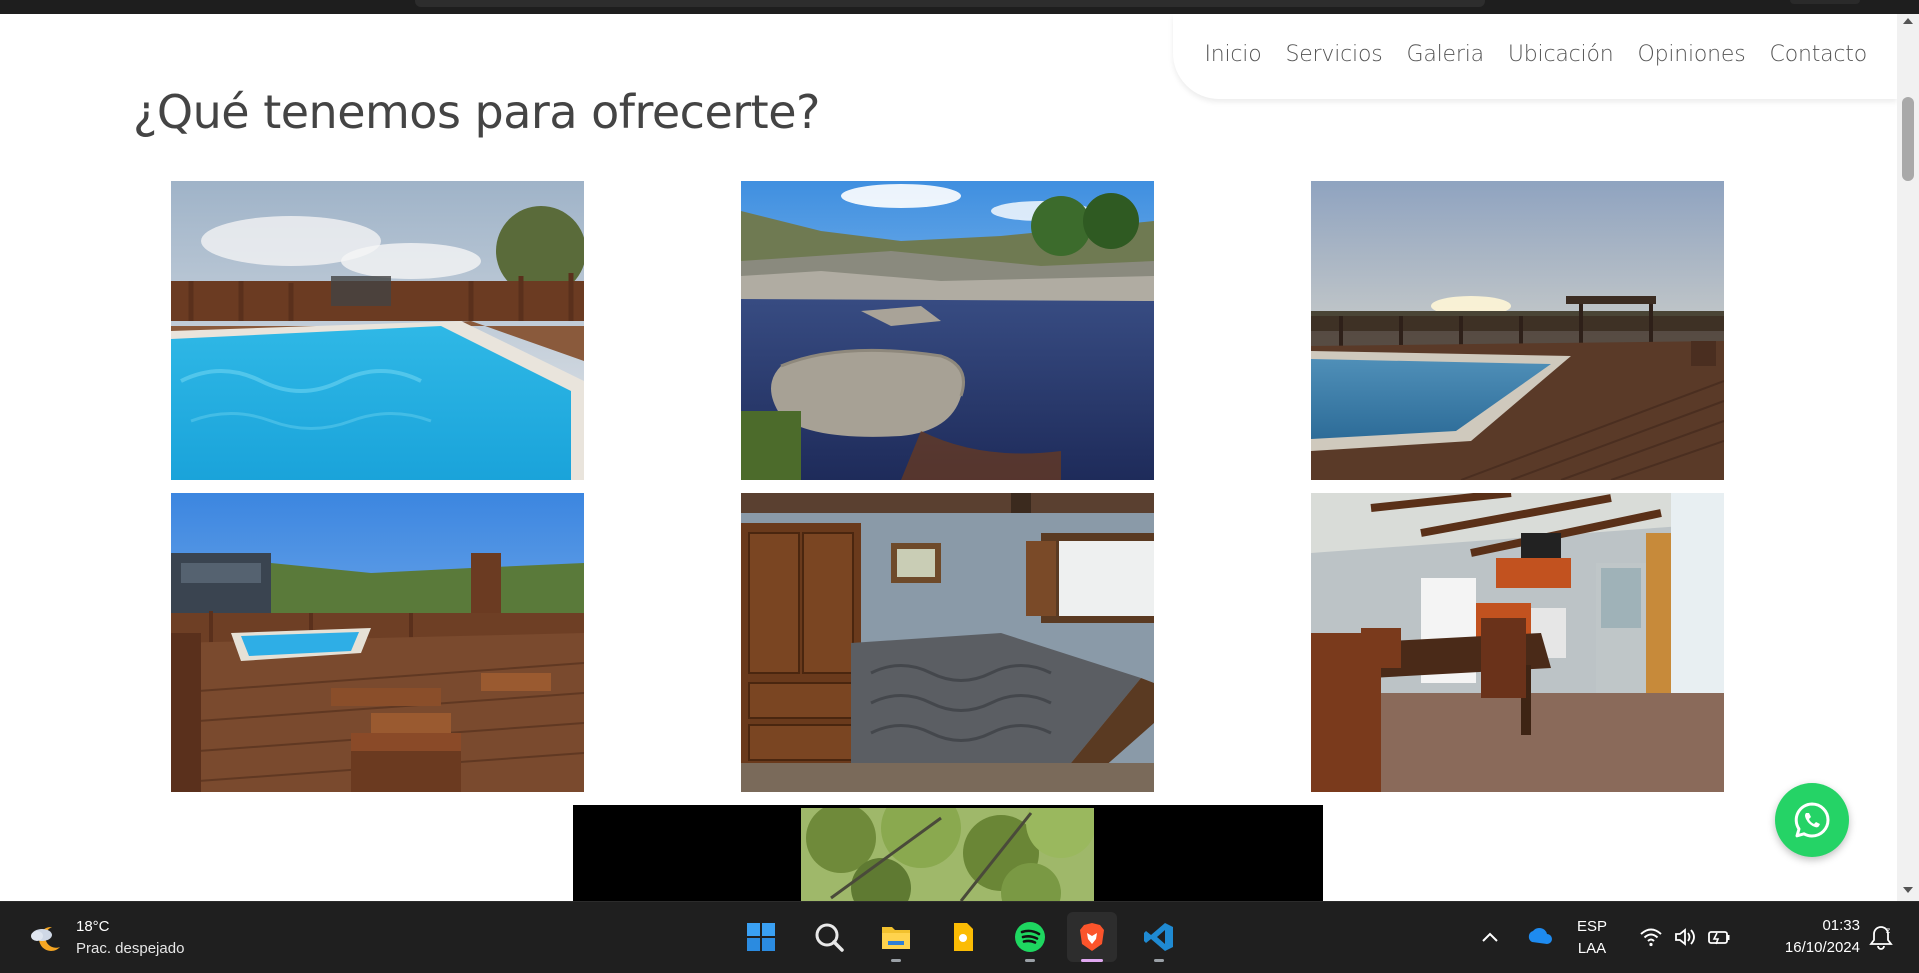 Image resolution: width=1919 pixels, height=973 pixels. What do you see at coordinates (1539, 936) in the screenshot?
I see `onedrive-cloud-icon` at bounding box center [1539, 936].